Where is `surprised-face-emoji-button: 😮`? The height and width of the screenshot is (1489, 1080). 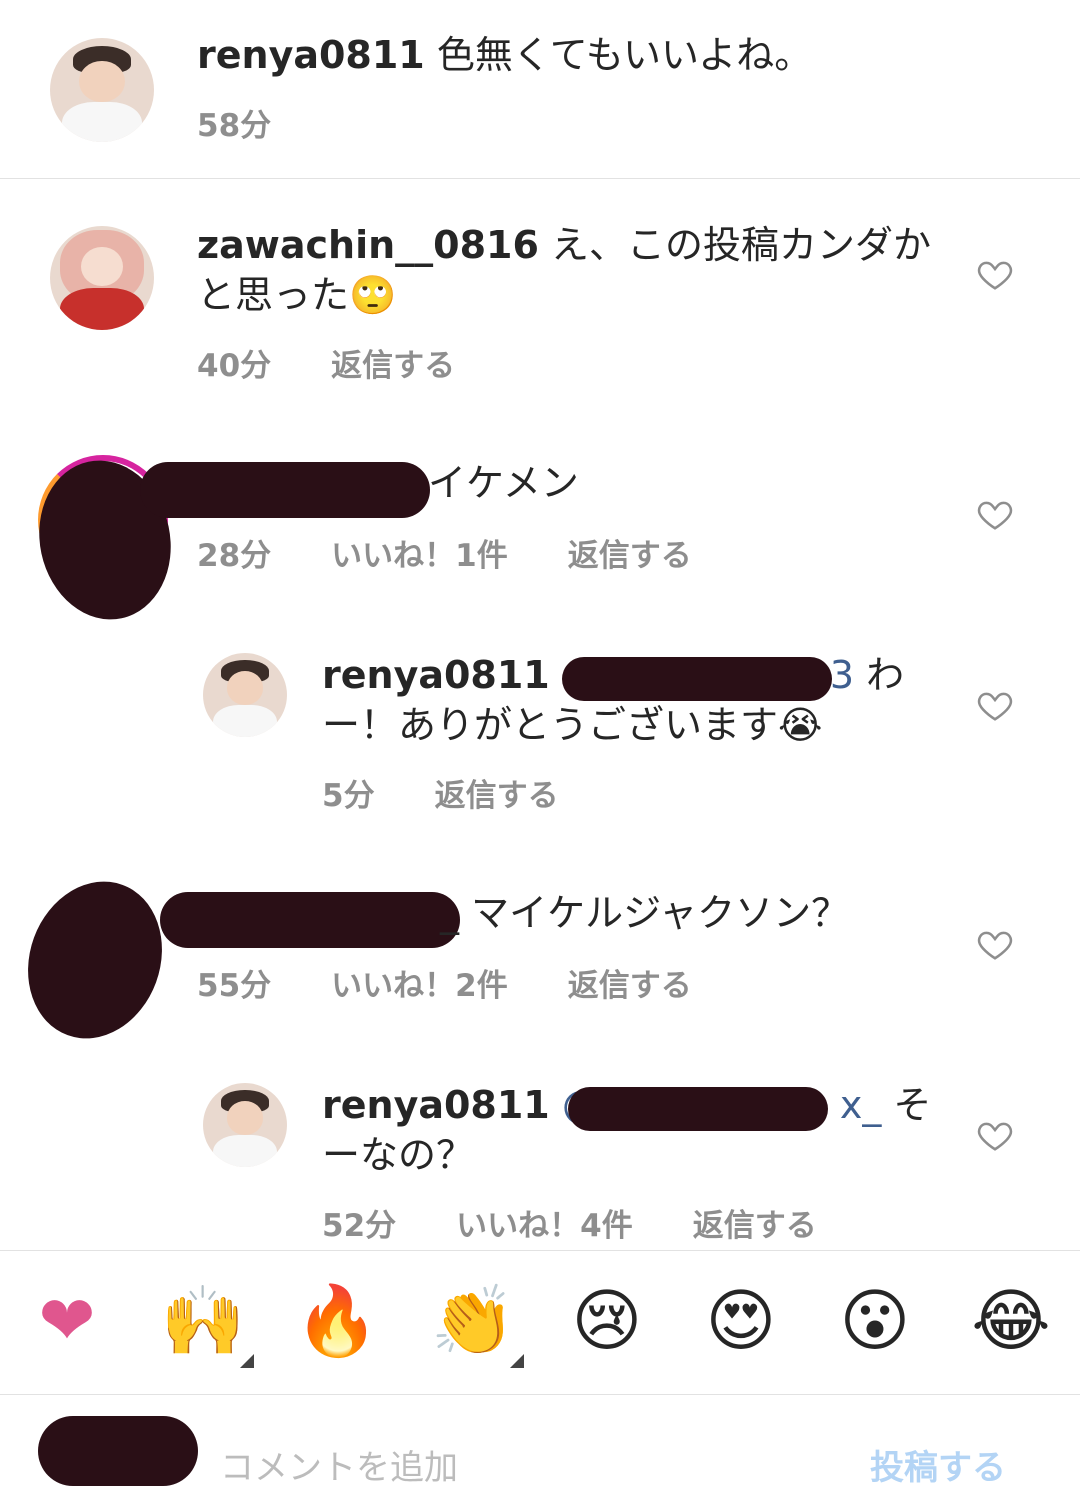
surprised-face-emoji-button: 😮 is located at coordinates (875, 1322).